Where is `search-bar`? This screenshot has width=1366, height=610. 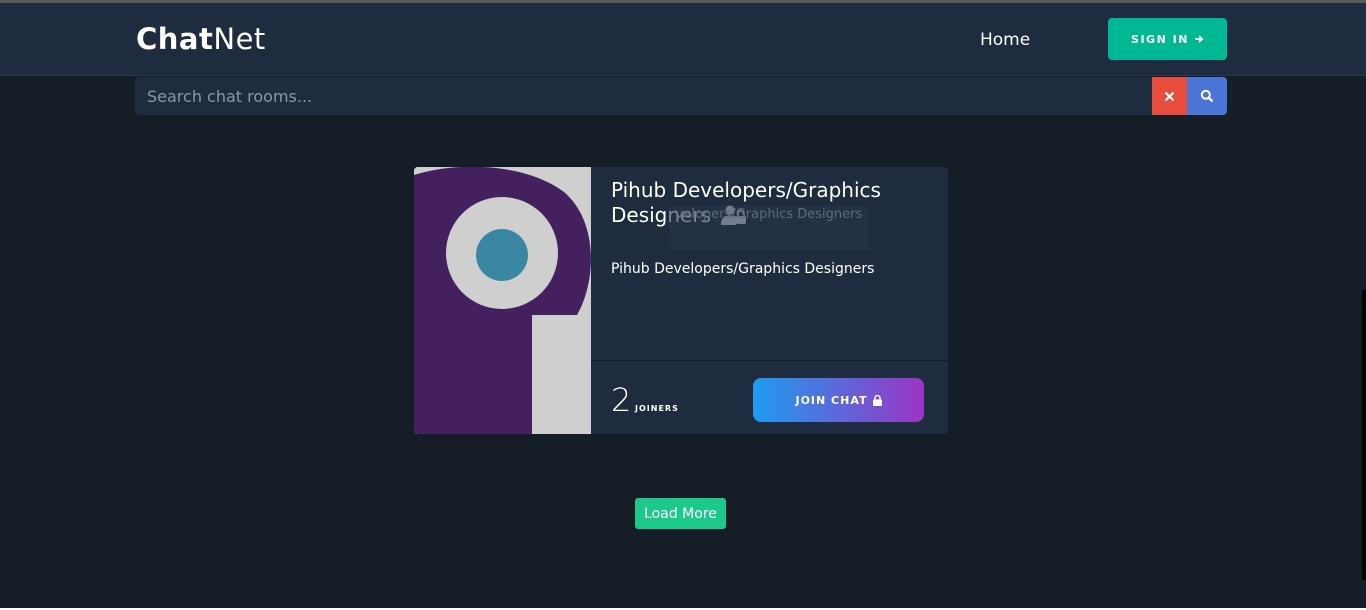 search-bar is located at coordinates (681, 96).